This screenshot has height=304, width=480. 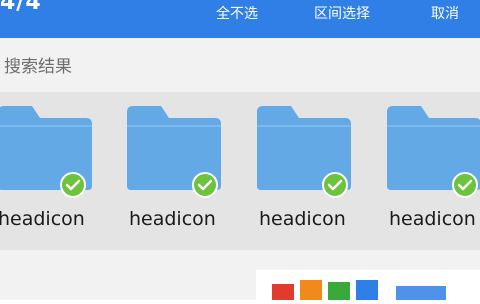 What do you see at coordinates (38, 67) in the screenshot?
I see `search-results-label: 搜索结果` at bounding box center [38, 67].